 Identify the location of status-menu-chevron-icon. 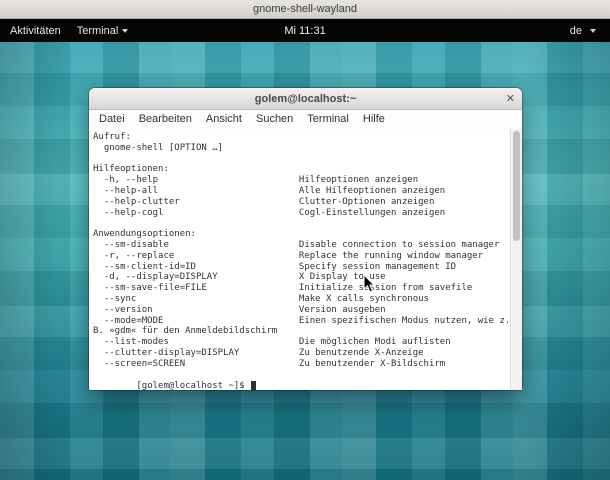
(593, 30).